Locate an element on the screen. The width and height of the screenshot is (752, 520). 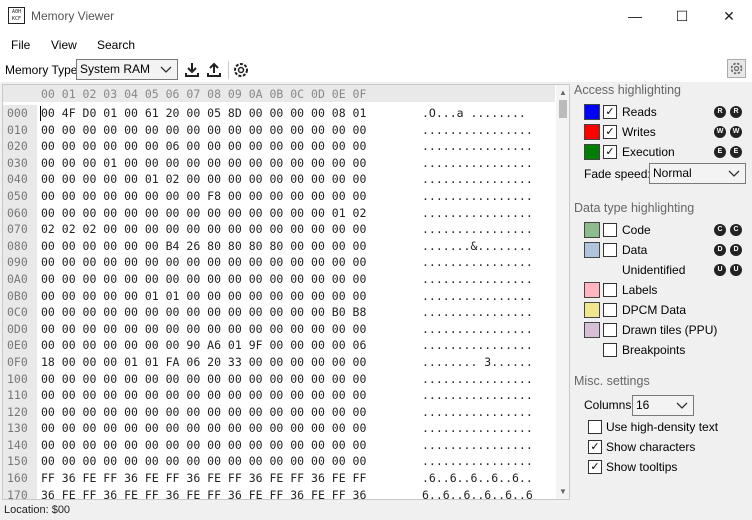
scrollbar-thumb is located at coordinates (563, 109).